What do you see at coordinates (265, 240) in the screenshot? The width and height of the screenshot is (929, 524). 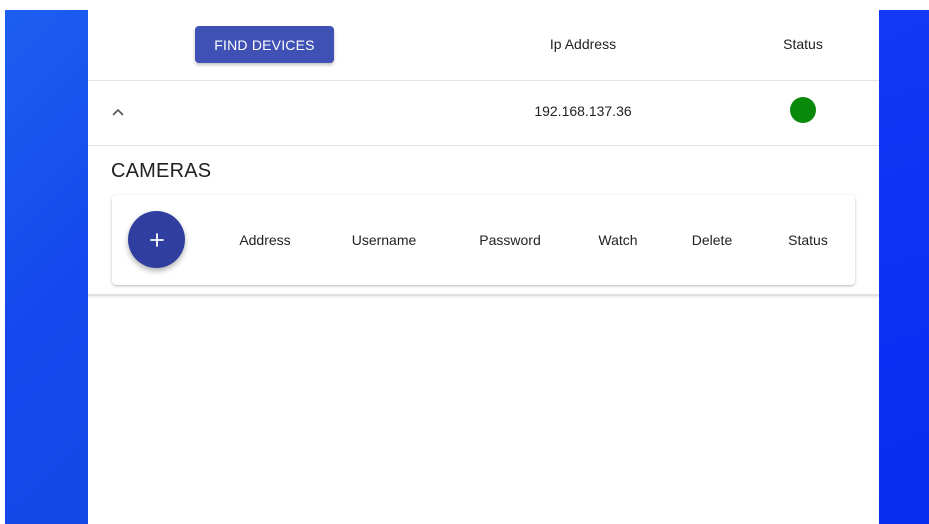 I see `camera-column-address: Address` at bounding box center [265, 240].